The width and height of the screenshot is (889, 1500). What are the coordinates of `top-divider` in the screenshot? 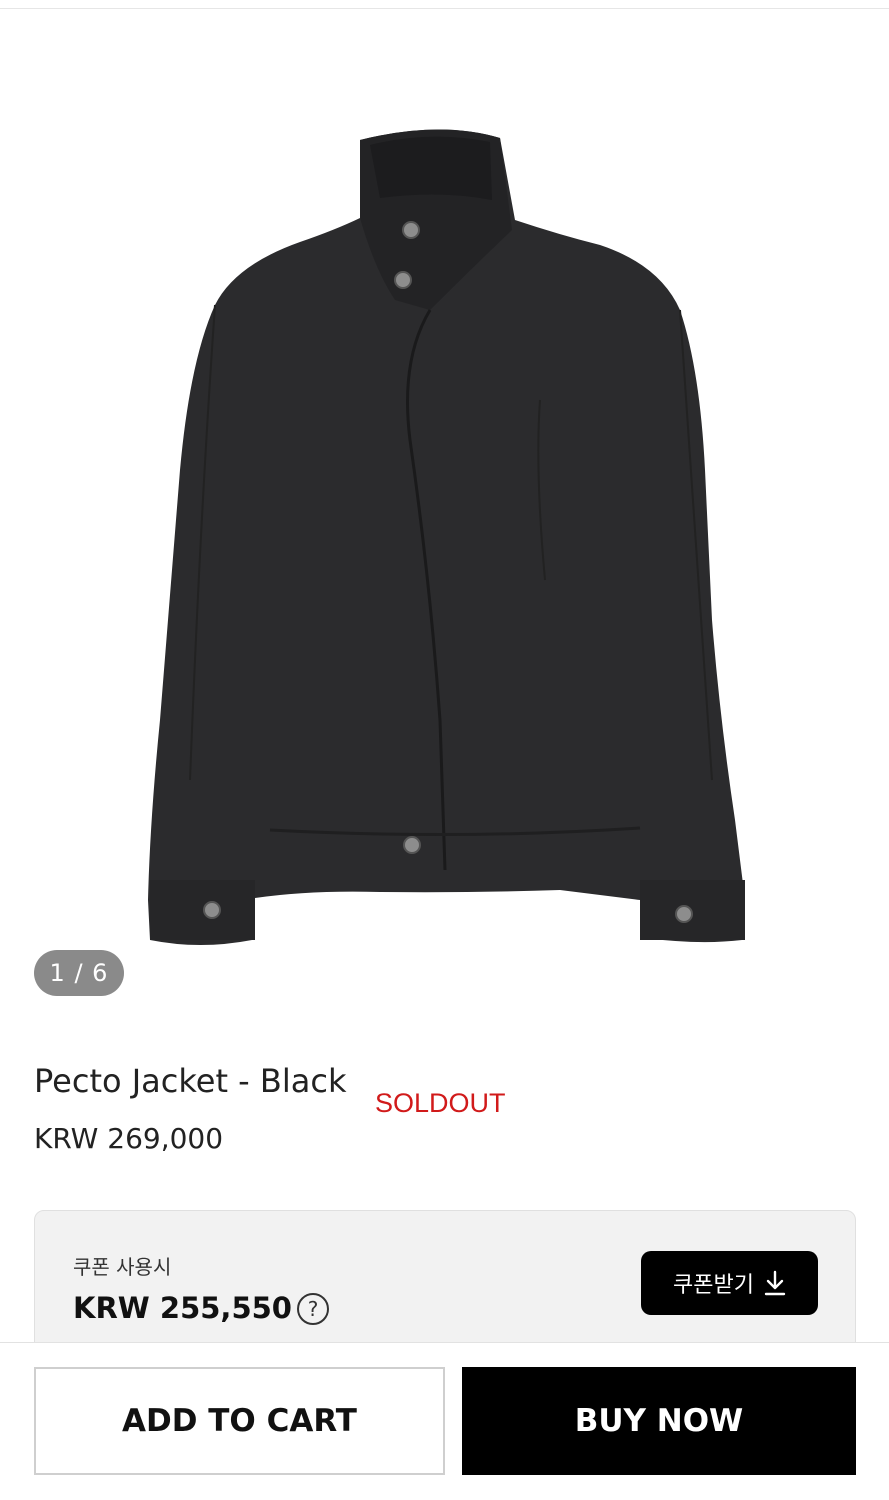 It's located at (444, 8).